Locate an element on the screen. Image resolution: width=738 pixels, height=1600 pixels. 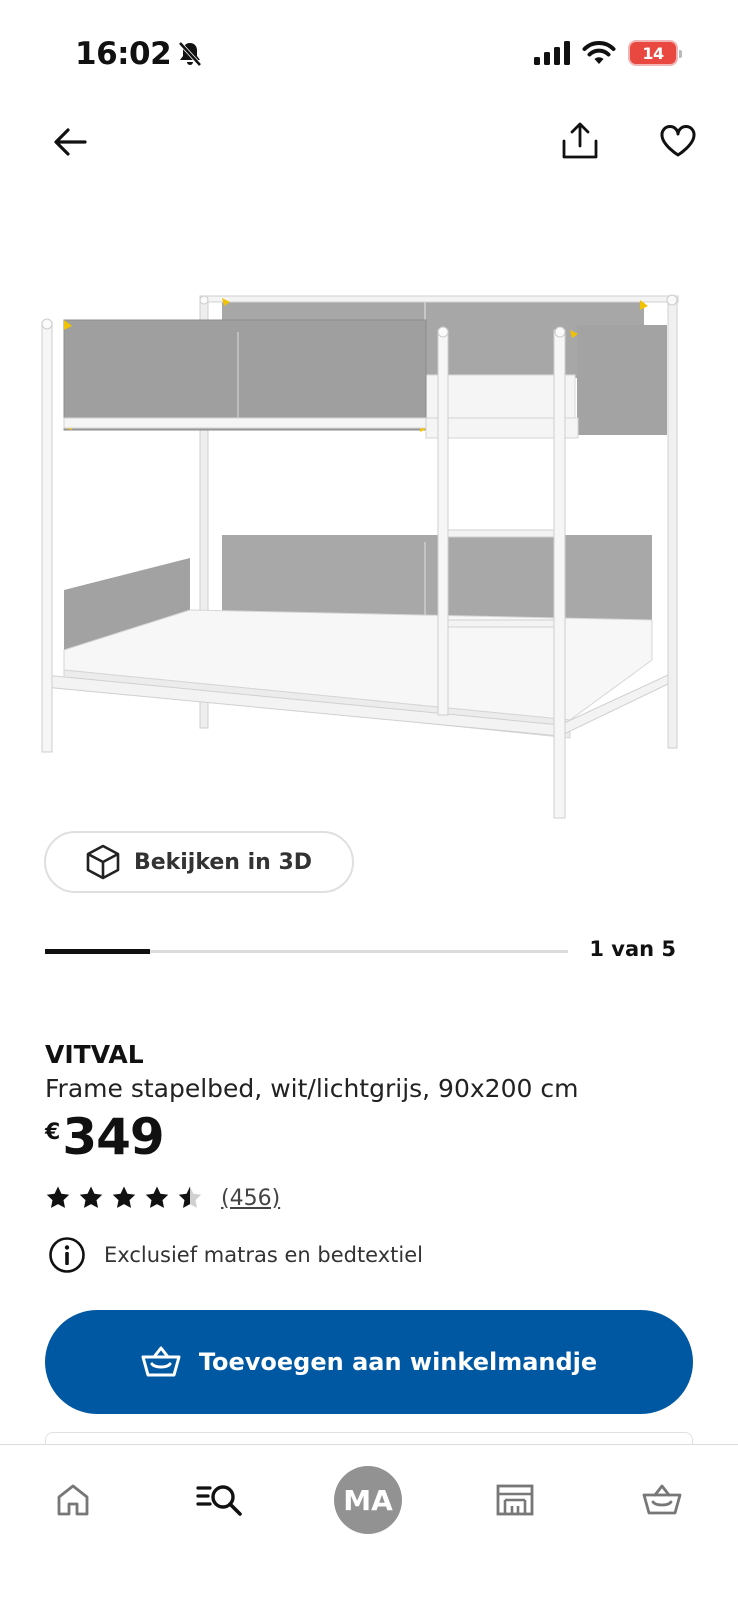
tab-store is located at coordinates (515, 1500).